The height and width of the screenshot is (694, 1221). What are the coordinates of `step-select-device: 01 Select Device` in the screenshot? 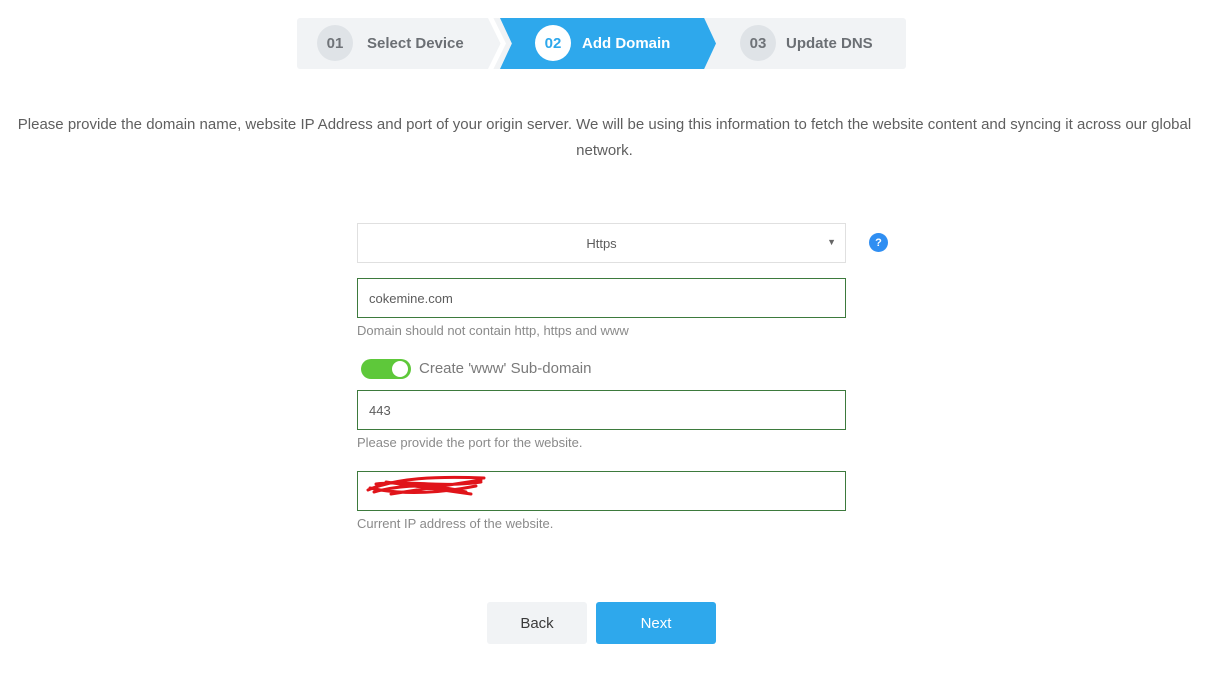 It's located at (390, 43).